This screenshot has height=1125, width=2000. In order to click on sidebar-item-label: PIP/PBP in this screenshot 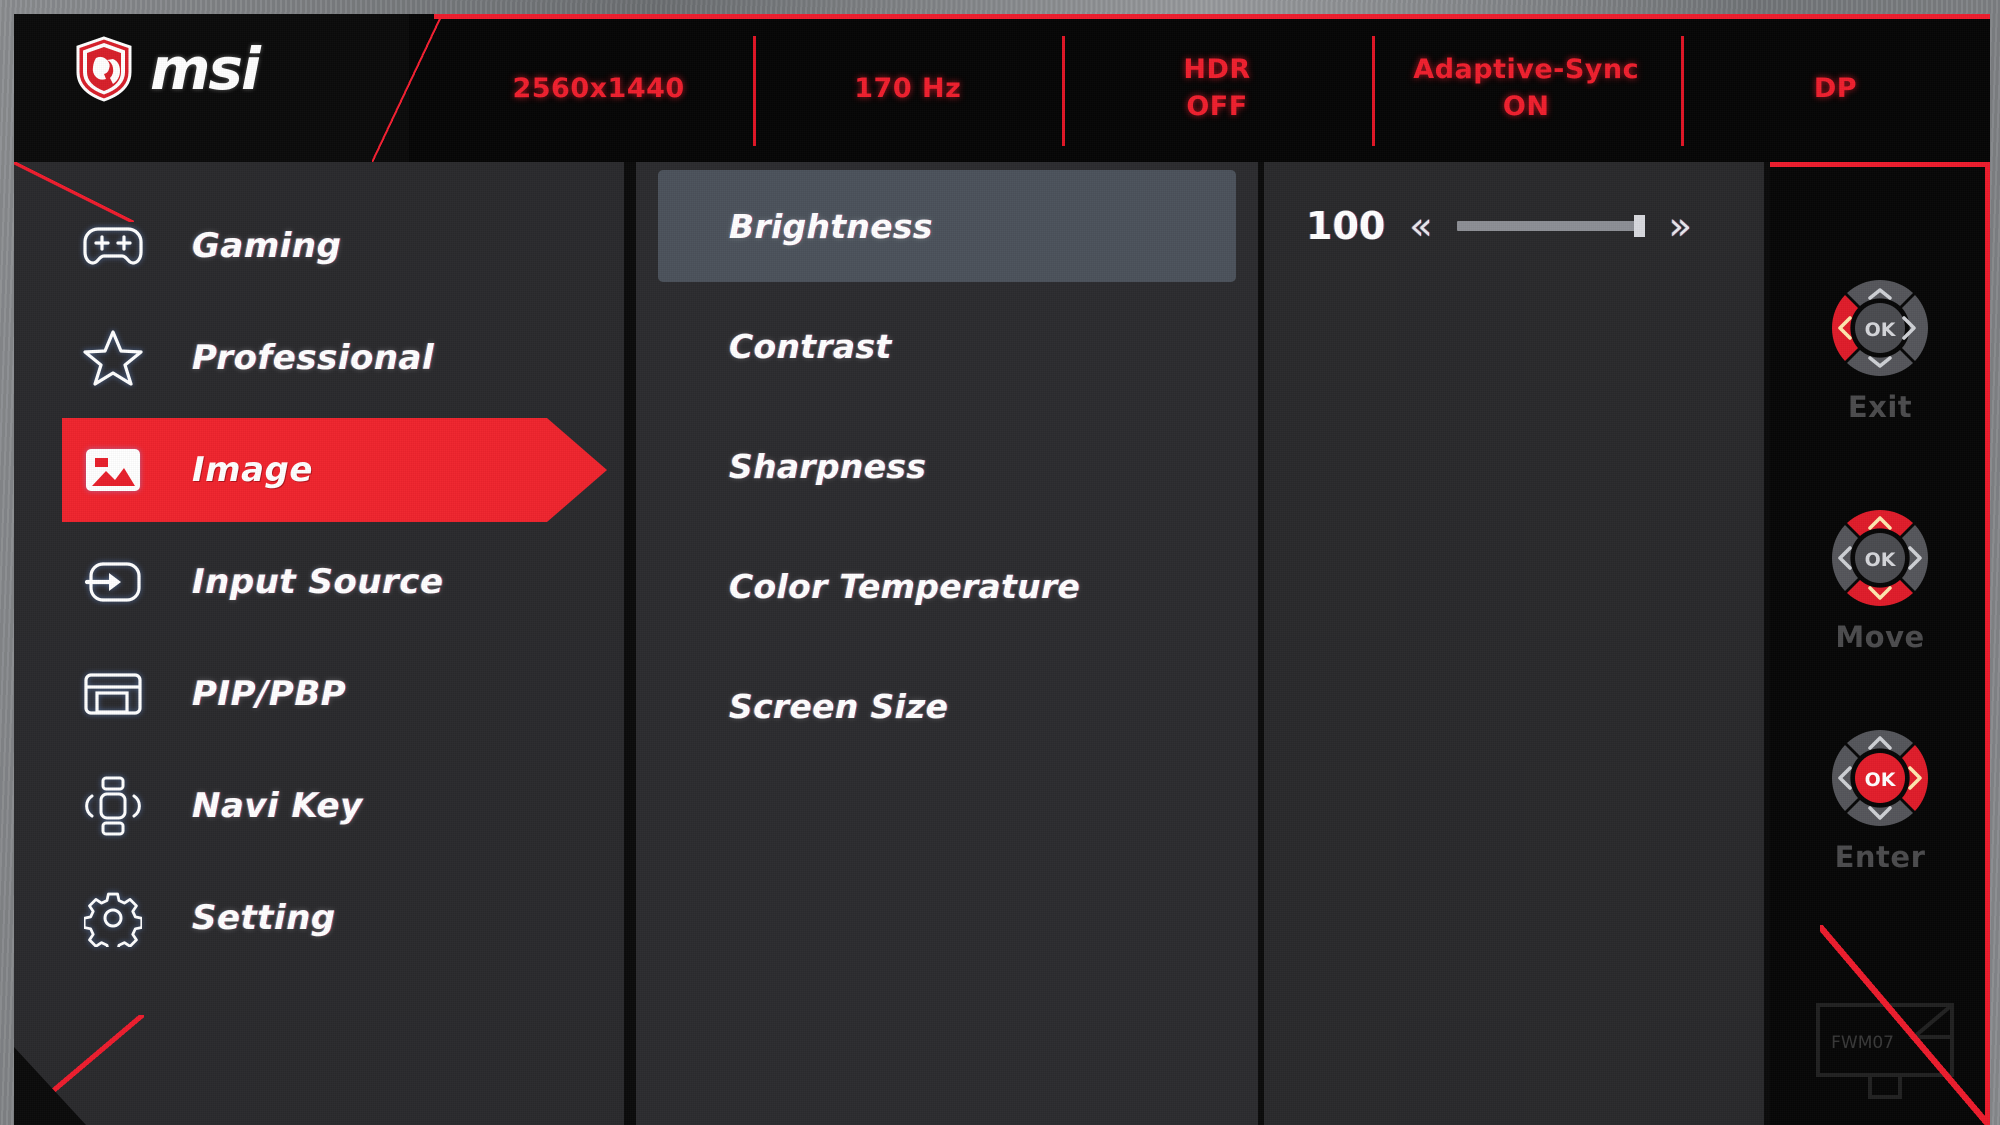, I will do `click(269, 694)`.